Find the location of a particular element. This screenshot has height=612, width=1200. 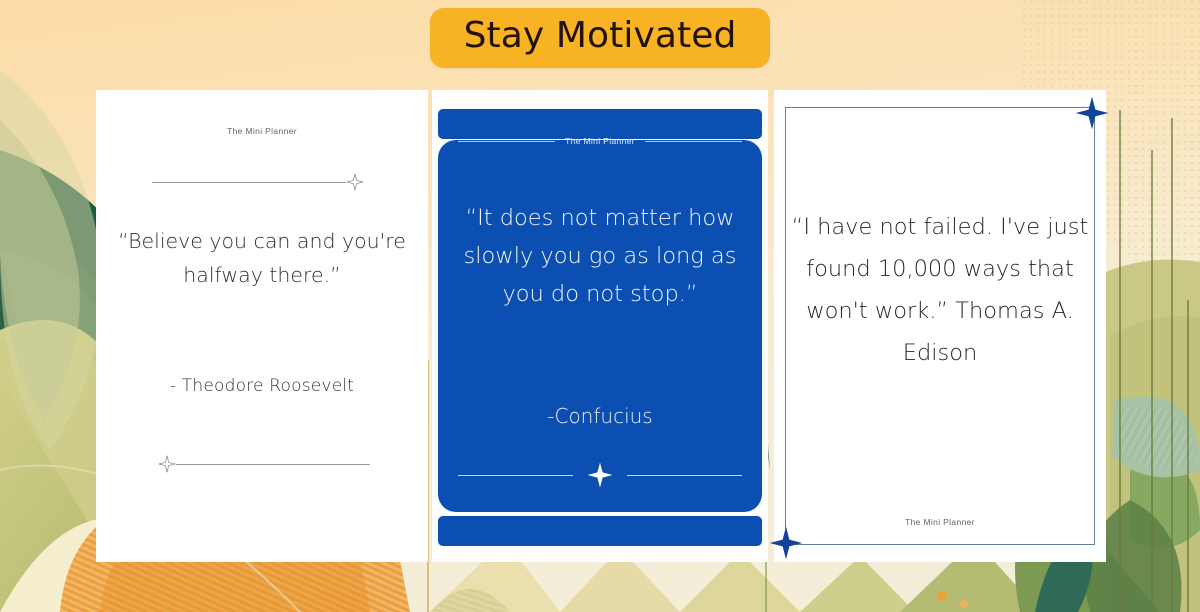

card-brand-row: The Mini Planner is located at coordinates (600, 141).